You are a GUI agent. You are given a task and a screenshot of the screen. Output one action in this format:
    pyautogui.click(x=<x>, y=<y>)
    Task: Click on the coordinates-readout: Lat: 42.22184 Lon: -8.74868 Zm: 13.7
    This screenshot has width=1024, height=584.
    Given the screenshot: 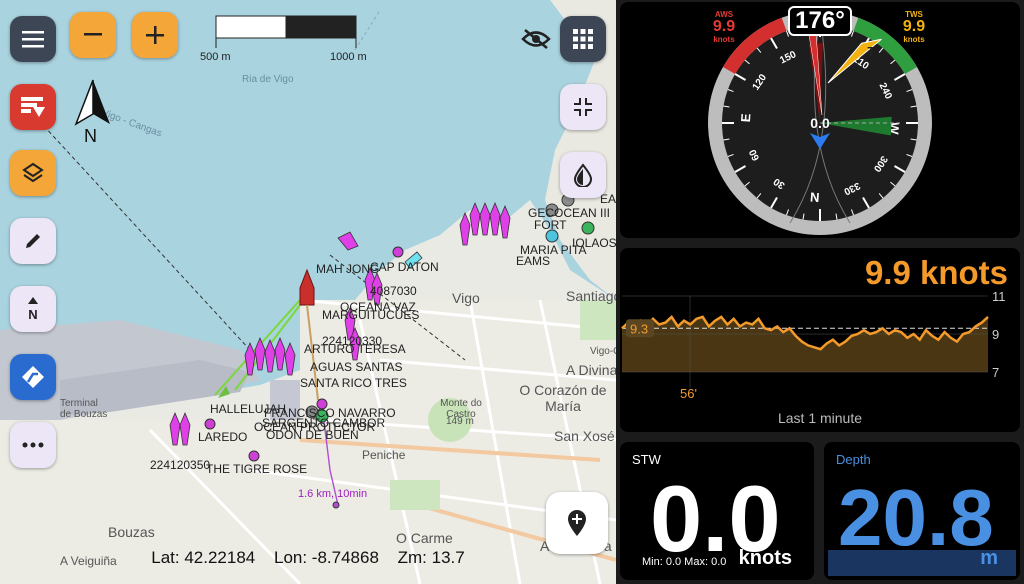 What is the action you would take?
    pyautogui.click(x=308, y=558)
    